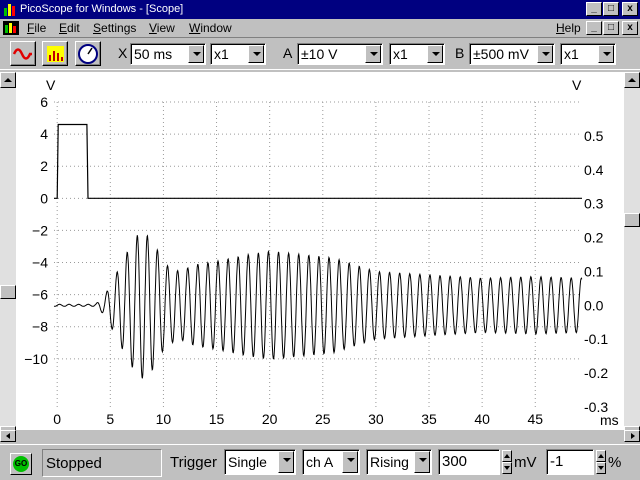 The image size is (640, 480). Describe the element at coordinates (632, 80) in the screenshot. I see `right-scroll-up-button` at that location.